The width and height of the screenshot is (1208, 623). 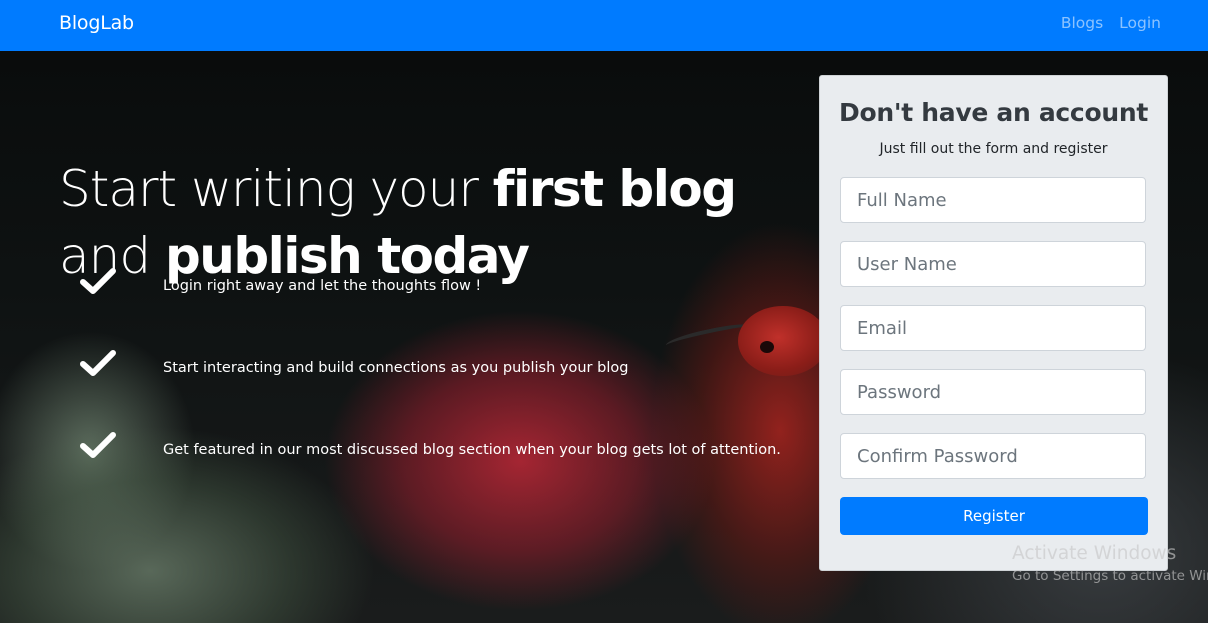 What do you see at coordinates (604, 25) in the screenshot?
I see `top-navbar: BlogLab Blogs Login` at bounding box center [604, 25].